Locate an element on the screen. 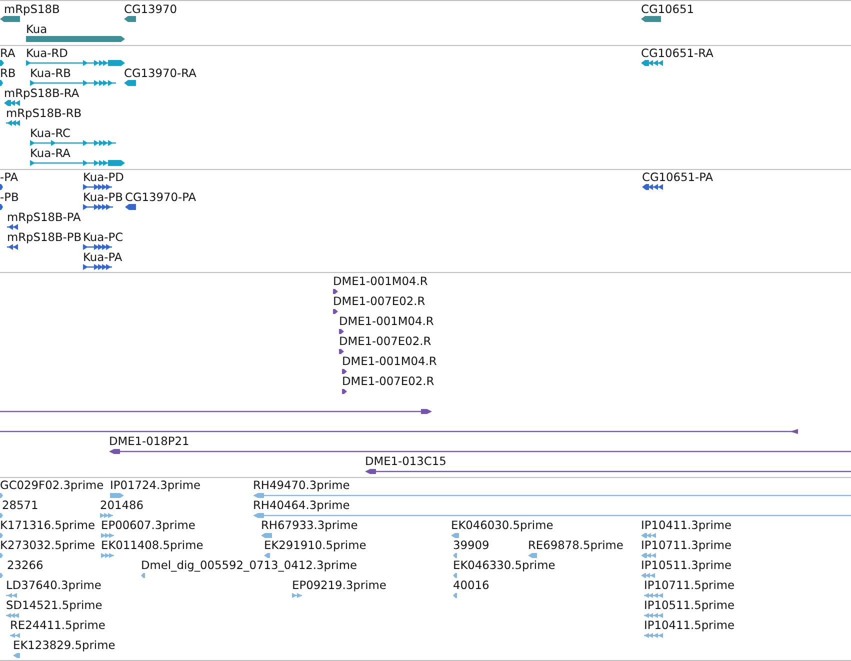 This screenshot has width=851, height=661. feature-label: CG13970-PA is located at coordinates (160, 197).